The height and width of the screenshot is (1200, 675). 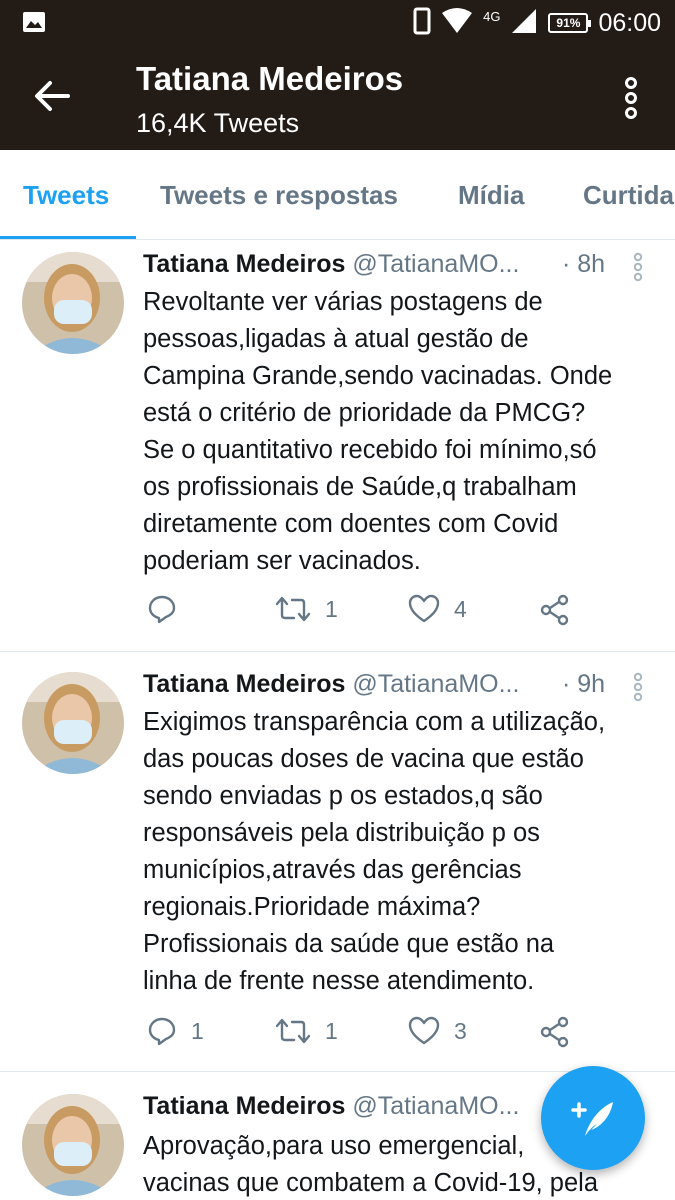 I want to click on compose-feather-icon, so click(x=593, y=1120).